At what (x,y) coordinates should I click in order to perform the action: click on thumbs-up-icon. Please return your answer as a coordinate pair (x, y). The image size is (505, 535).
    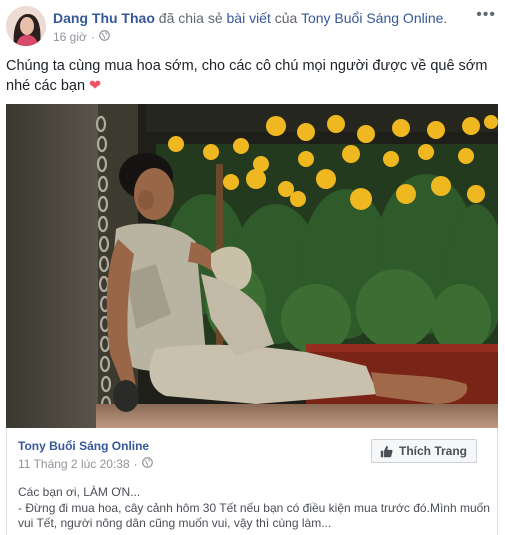
    Looking at the image, I should click on (386, 451).